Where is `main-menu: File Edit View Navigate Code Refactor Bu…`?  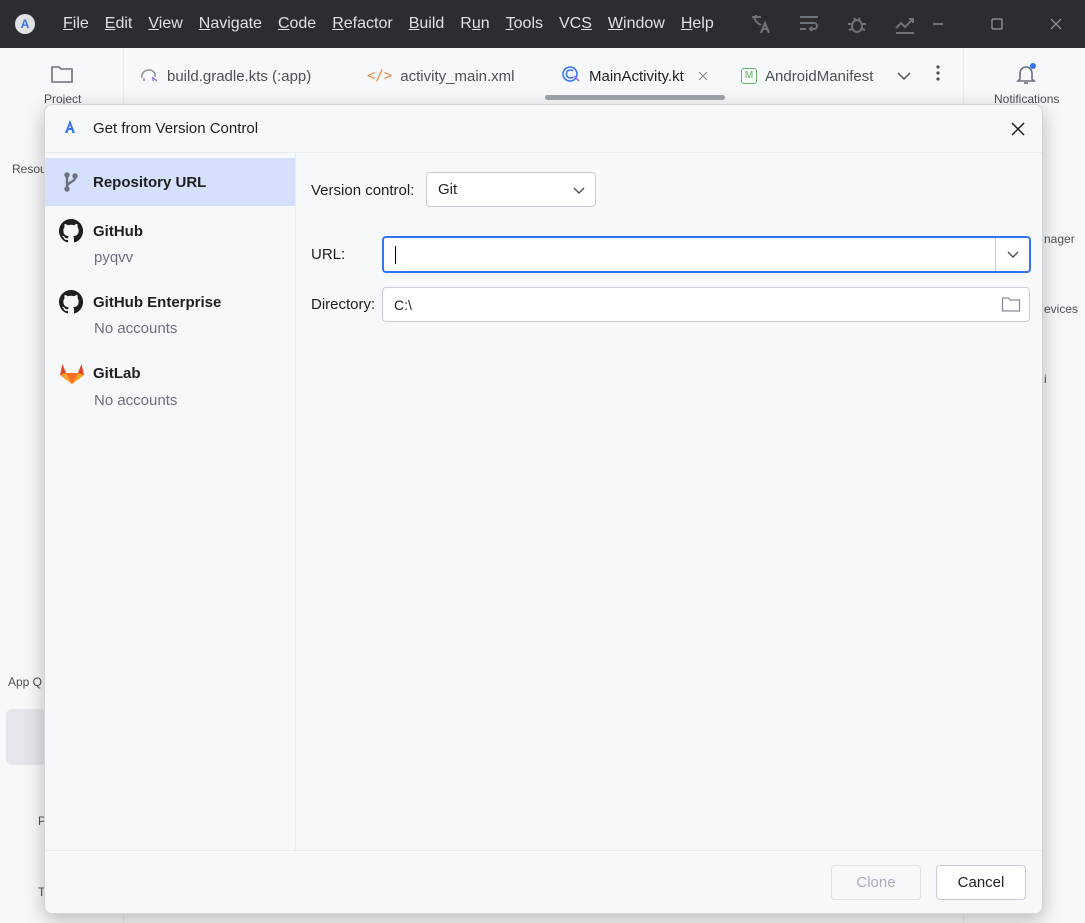 main-menu: File Edit View Navigate Code Refactor Bu… is located at coordinates (388, 24).